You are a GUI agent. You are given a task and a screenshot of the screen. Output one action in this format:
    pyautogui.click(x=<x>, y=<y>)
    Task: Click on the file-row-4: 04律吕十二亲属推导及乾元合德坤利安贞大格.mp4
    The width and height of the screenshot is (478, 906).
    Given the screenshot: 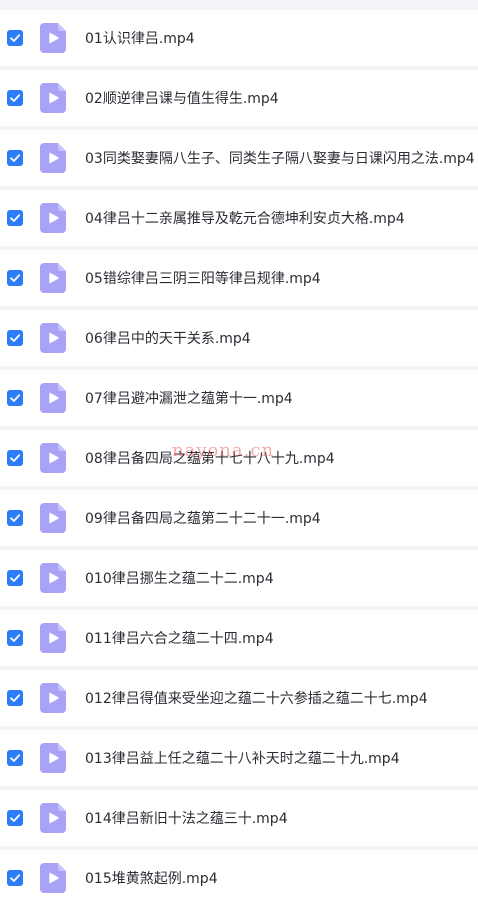 What is the action you would take?
    pyautogui.click(x=239, y=218)
    